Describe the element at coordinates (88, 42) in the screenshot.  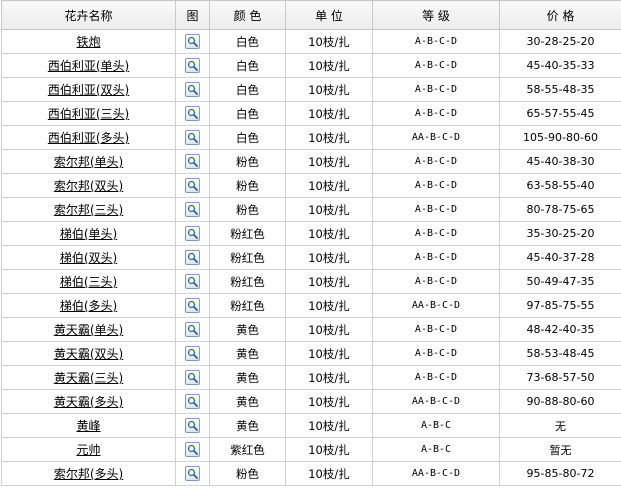
I see `flower-name-link: 铁炮` at that location.